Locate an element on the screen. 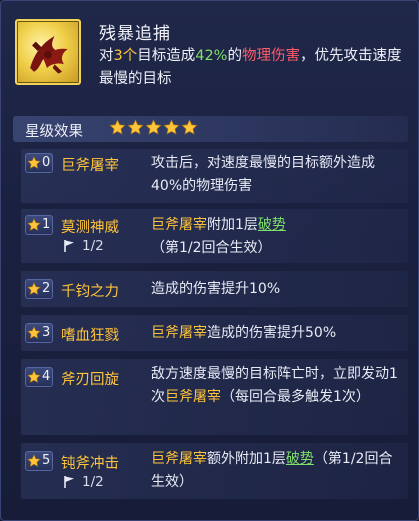 The width and height of the screenshot is (419, 521). highlight-text: 物理伤害 is located at coordinates (270, 56).